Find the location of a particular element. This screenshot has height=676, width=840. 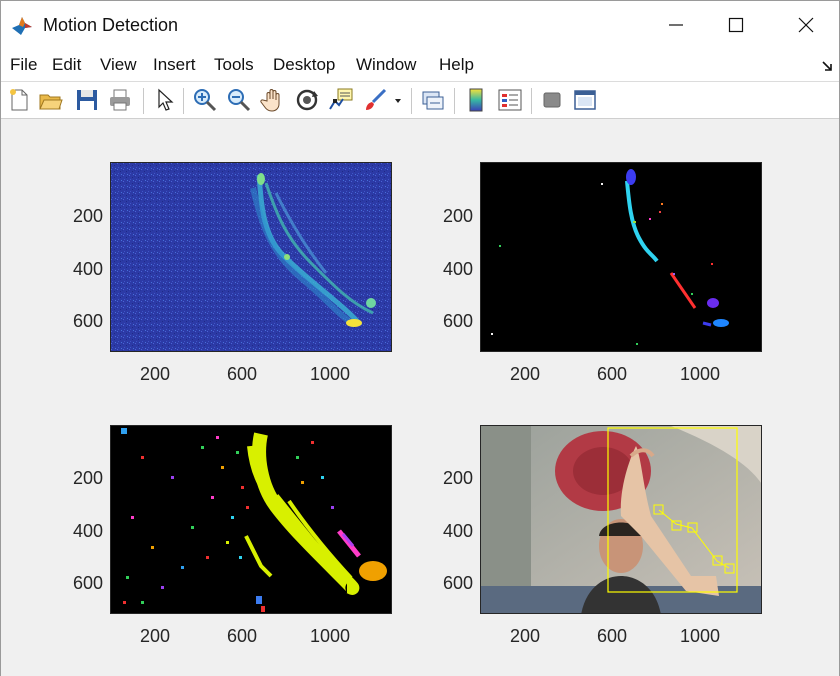

maximize-icon is located at coordinates (736, 25).